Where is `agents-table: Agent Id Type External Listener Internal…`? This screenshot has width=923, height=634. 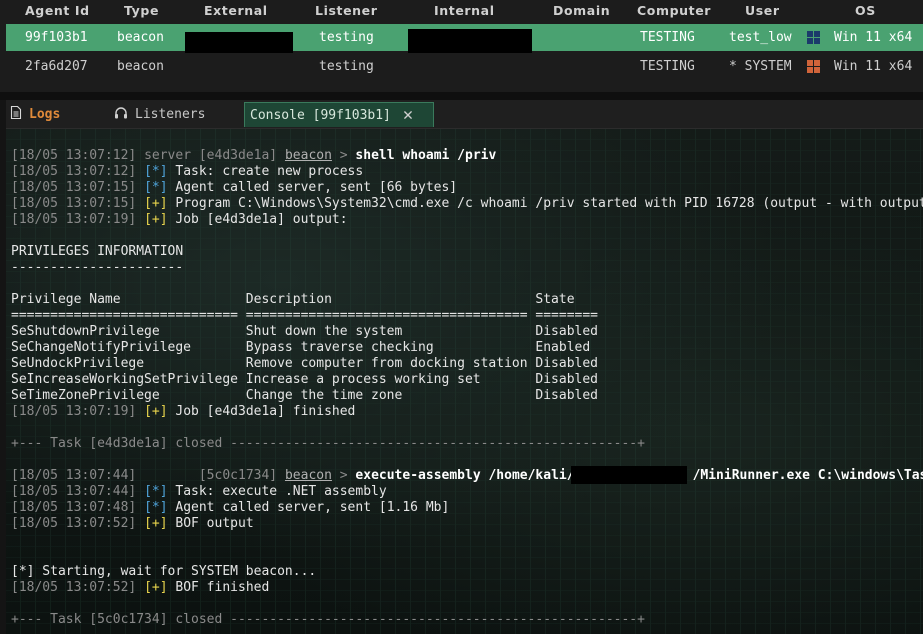 agents-table: Agent Id Type External Listener Internal… is located at coordinates (461, 46).